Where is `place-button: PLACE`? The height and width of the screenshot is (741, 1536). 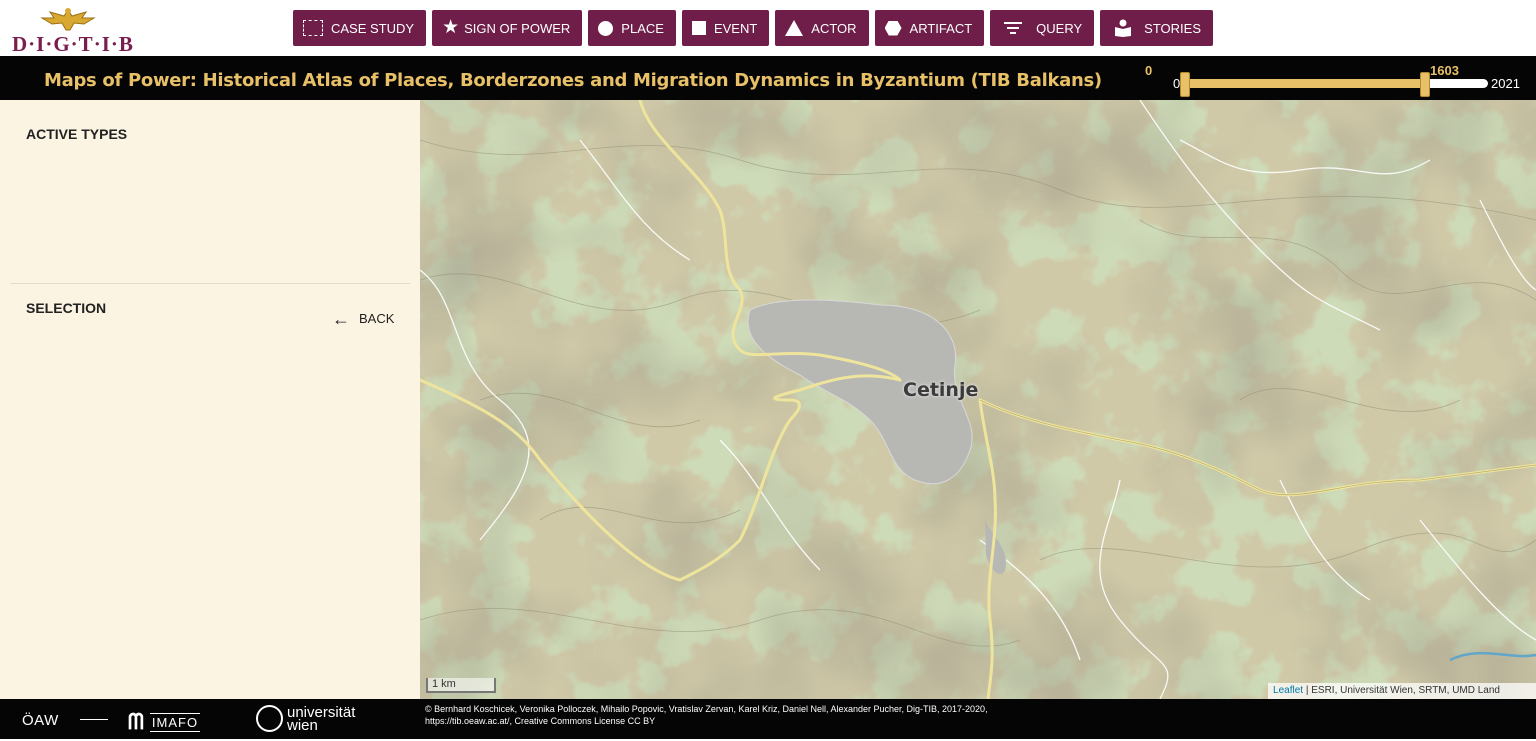
place-button: PLACE is located at coordinates (632, 28).